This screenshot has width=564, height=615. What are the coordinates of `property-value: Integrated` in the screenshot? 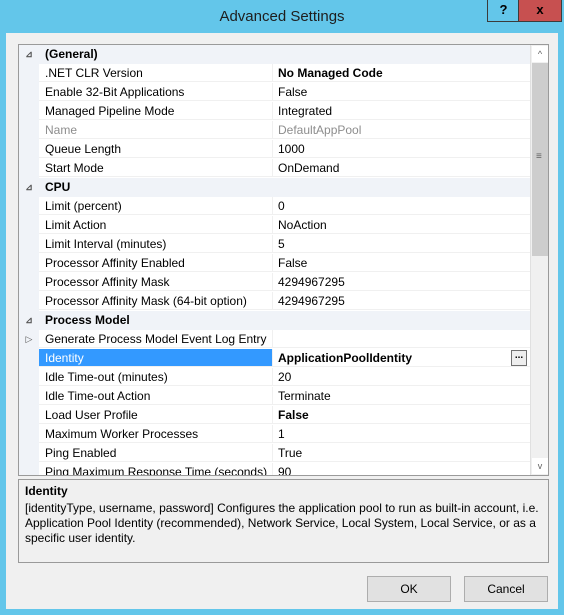 It's located at (401, 111).